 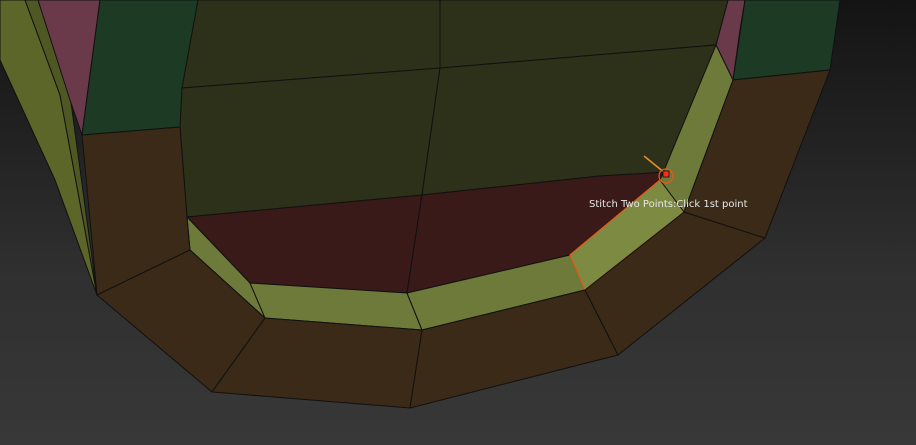 I want to click on mesh-face-olive-mid-left, so click(x=310, y=142).